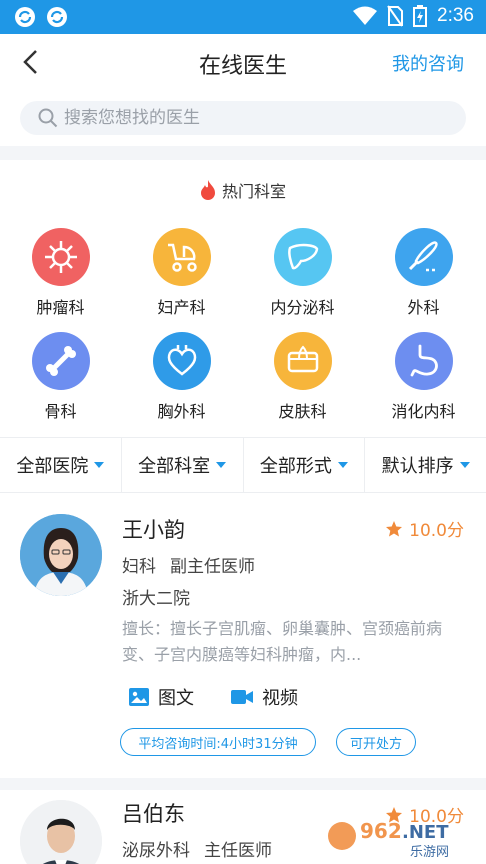 The image size is (486, 864). I want to click on filter-bar: 全部医院 全部科室 全部形式 默认排序, so click(243, 465).